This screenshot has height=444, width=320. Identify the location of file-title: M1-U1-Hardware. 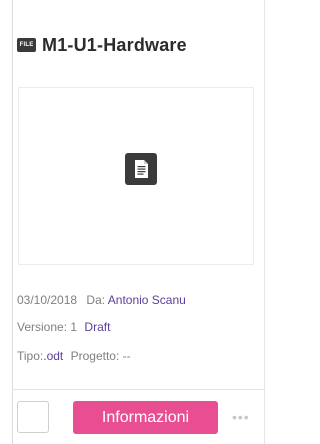
(114, 45).